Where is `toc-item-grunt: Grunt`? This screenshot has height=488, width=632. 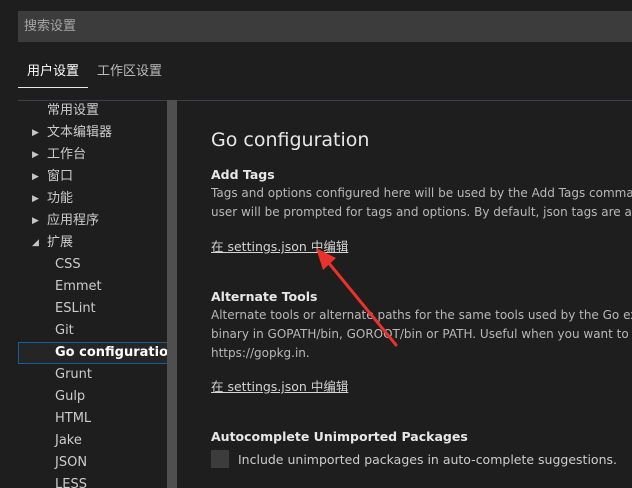
toc-item-grunt: Grunt is located at coordinates (97, 375).